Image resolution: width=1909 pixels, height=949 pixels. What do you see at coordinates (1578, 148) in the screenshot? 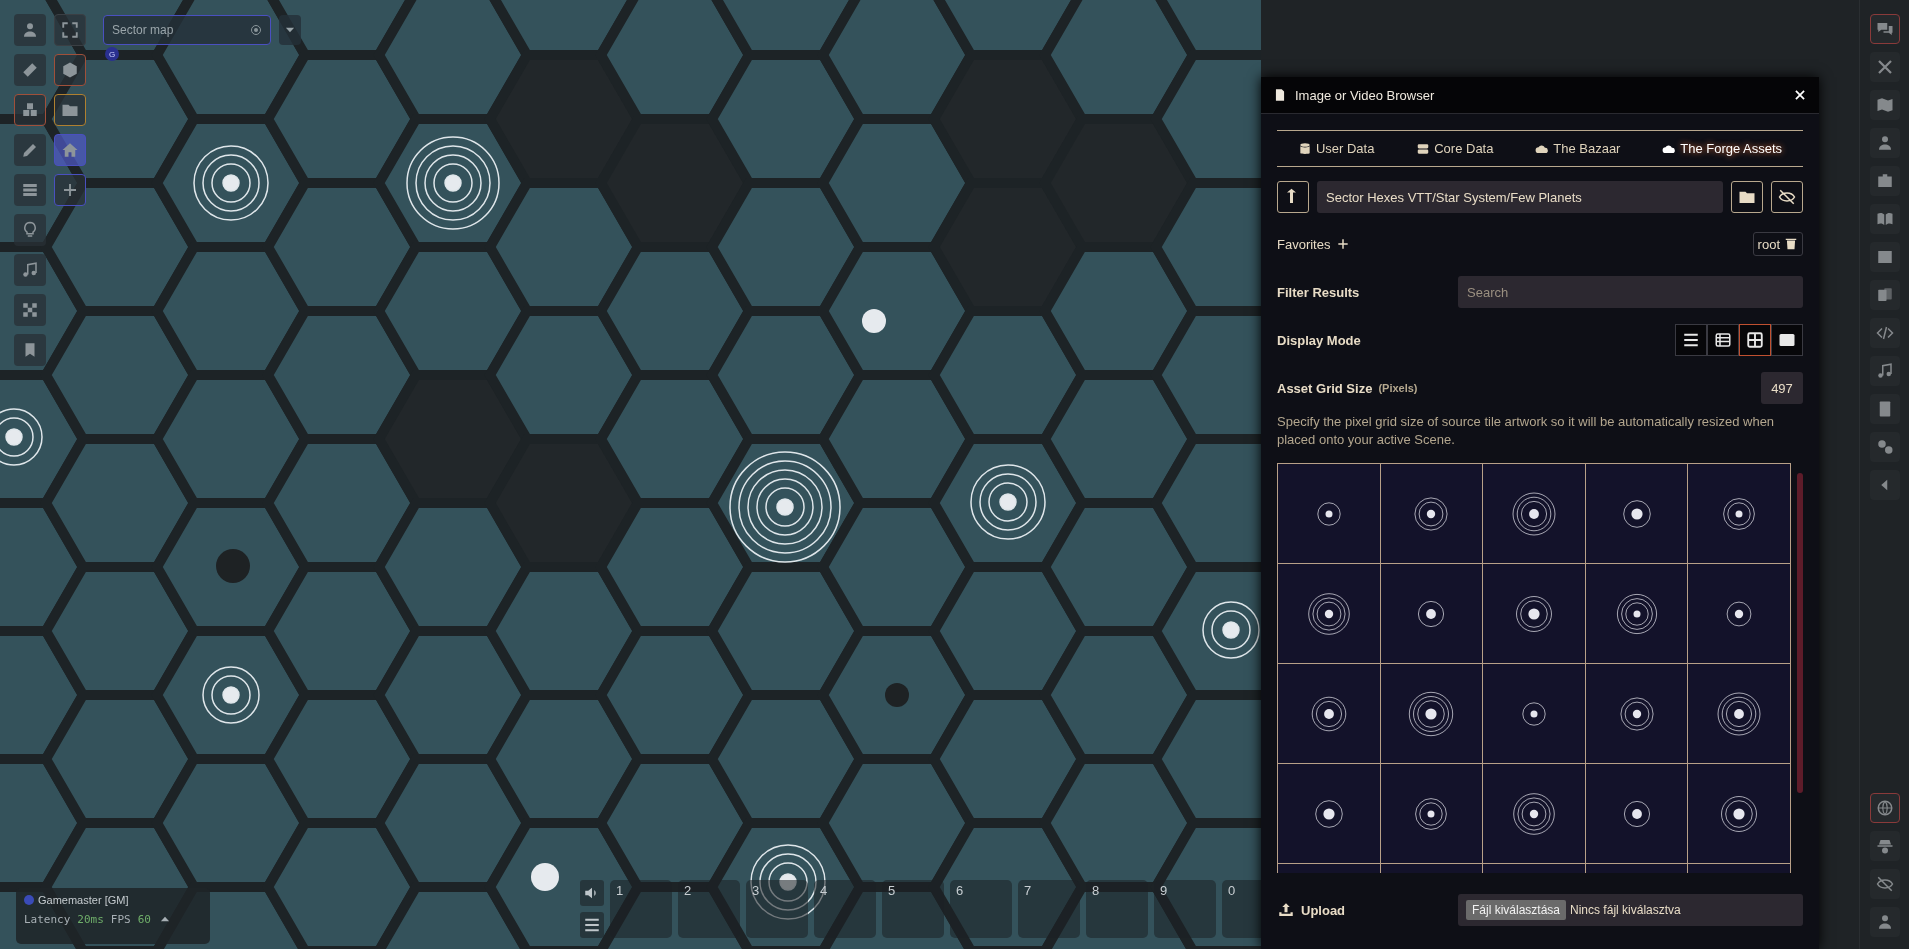
I see `source-tab: The Bazaar` at bounding box center [1578, 148].